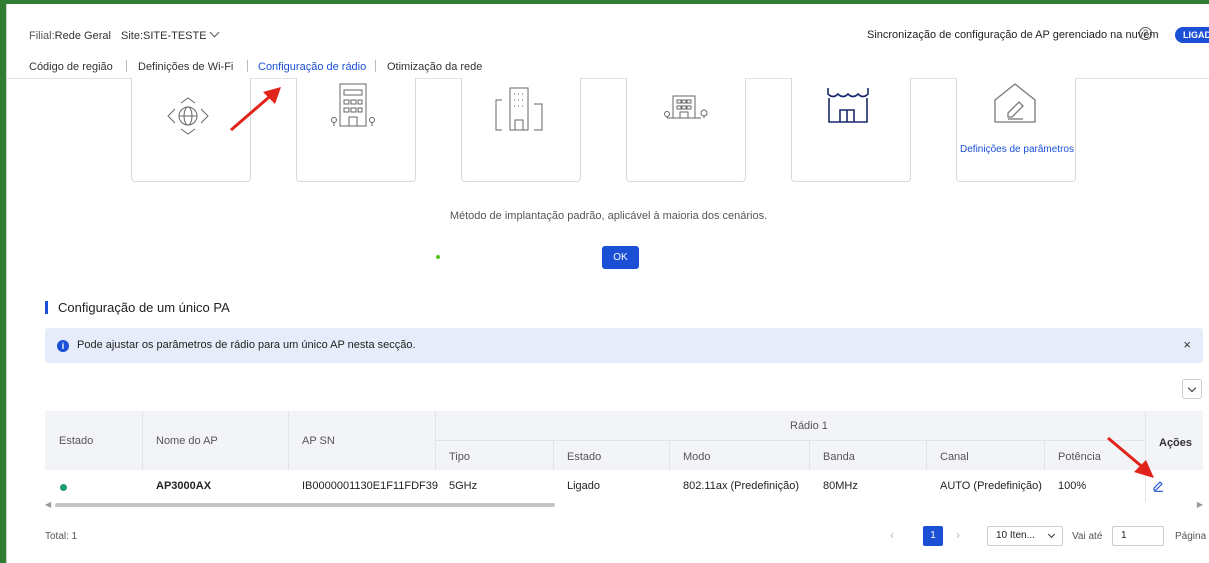 This screenshot has width=1209, height=563. Describe the element at coordinates (435, 67) in the screenshot. I see `tab-network-optimization: Otimização da rede` at that location.